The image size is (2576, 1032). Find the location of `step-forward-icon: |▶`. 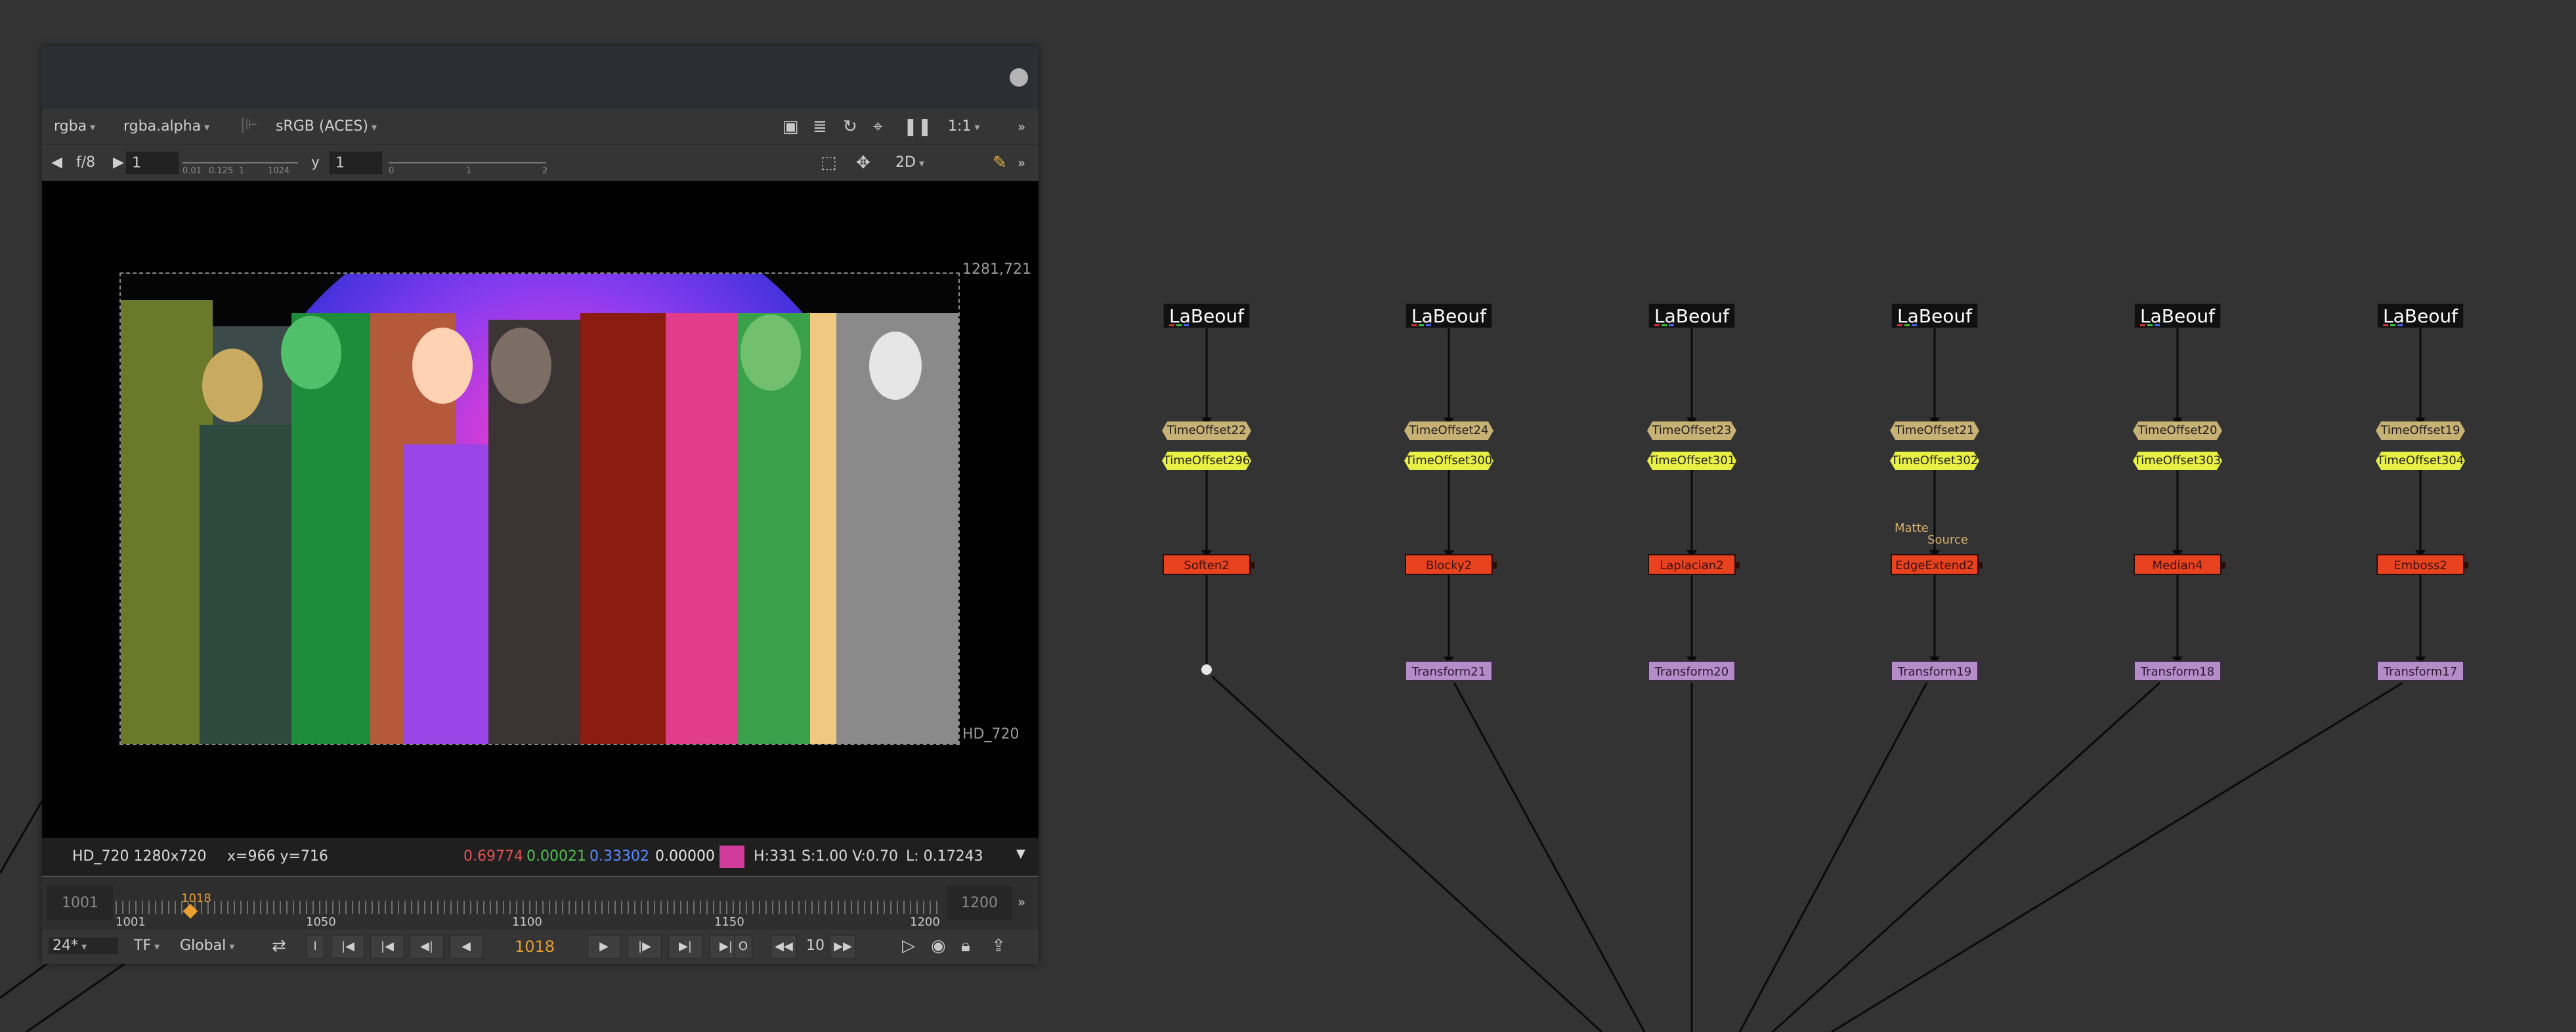

step-forward-icon: |▶ is located at coordinates (645, 946).